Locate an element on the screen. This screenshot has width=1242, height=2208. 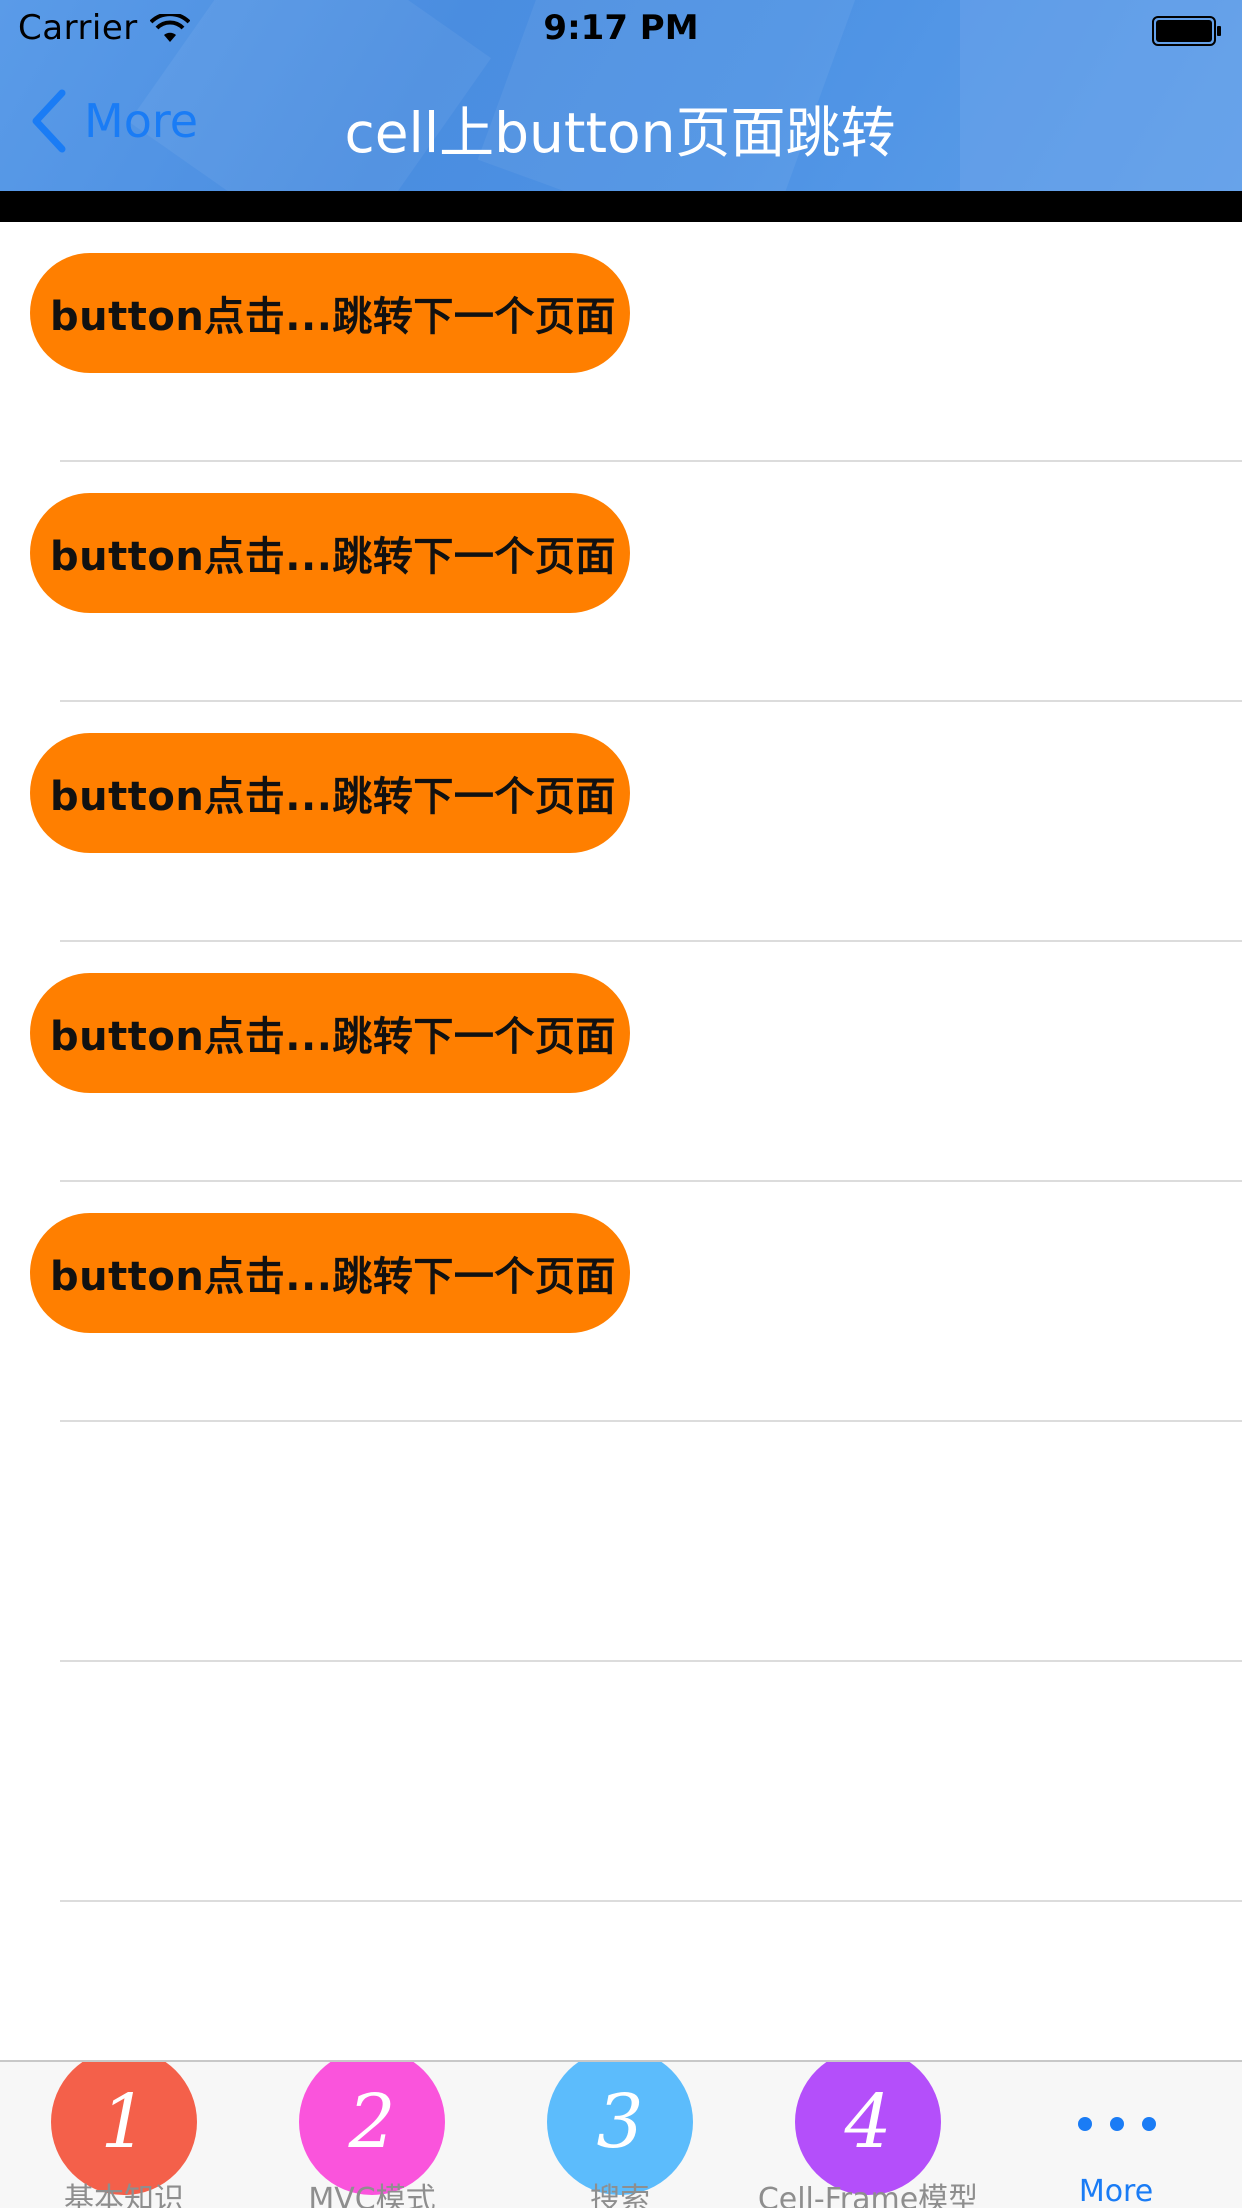
tab-mvc: 2 MVC模式 is located at coordinates (372, 2135).